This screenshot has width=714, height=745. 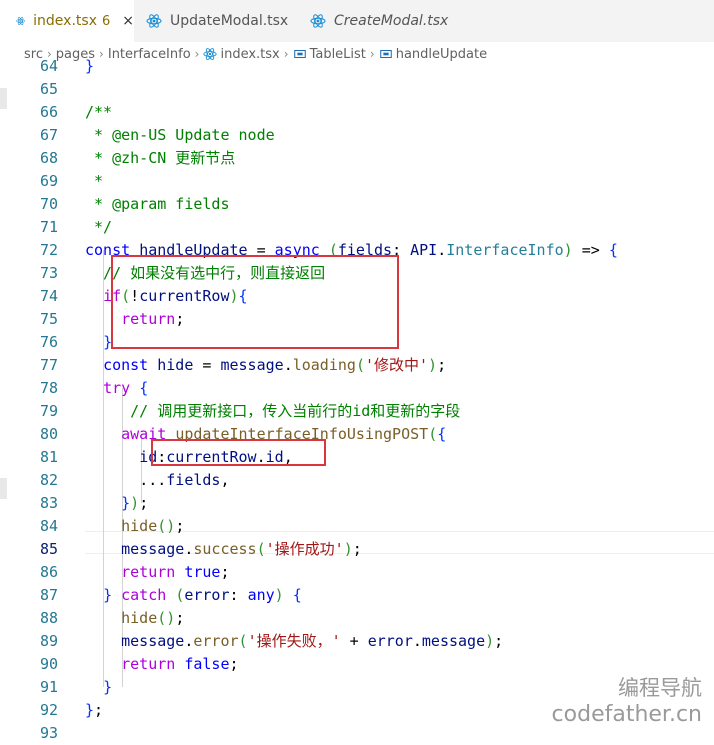 I want to click on highlight-box-id-field, so click(x=238, y=452).